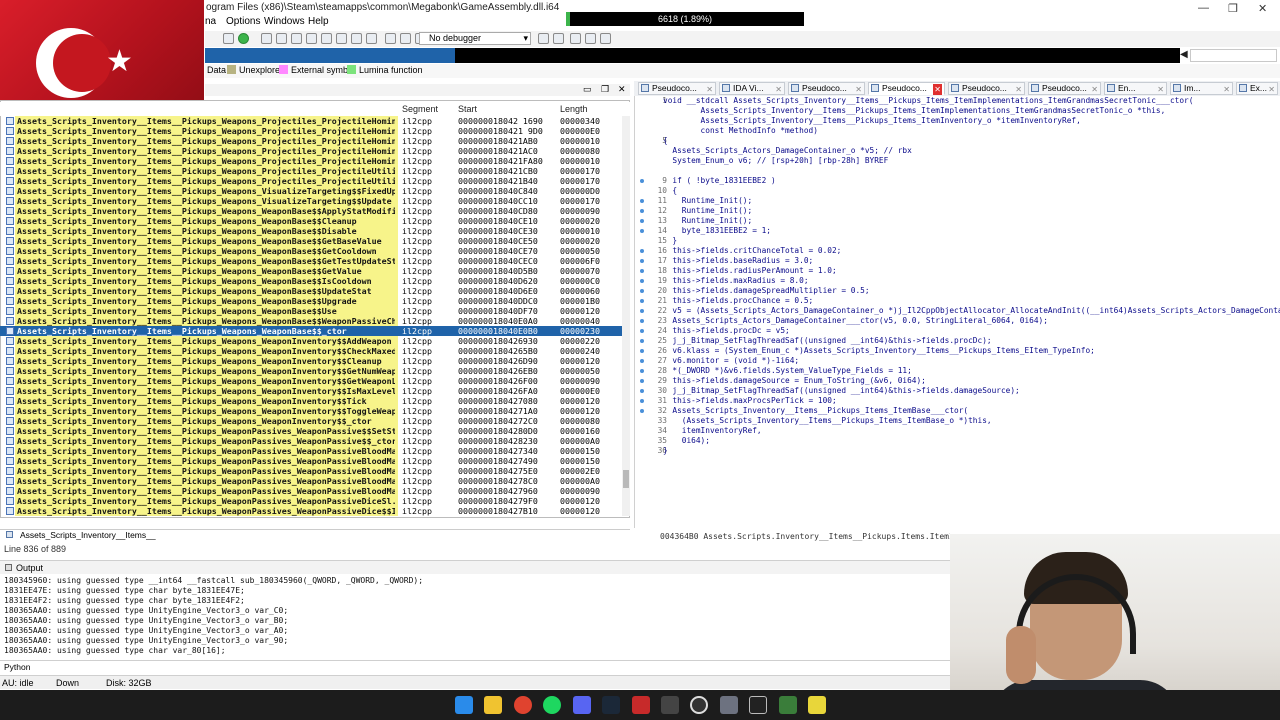 This screenshot has height=720, width=1280. Describe the element at coordinates (957, 441) in the screenshot. I see `code-line: 35 0i64);` at that location.